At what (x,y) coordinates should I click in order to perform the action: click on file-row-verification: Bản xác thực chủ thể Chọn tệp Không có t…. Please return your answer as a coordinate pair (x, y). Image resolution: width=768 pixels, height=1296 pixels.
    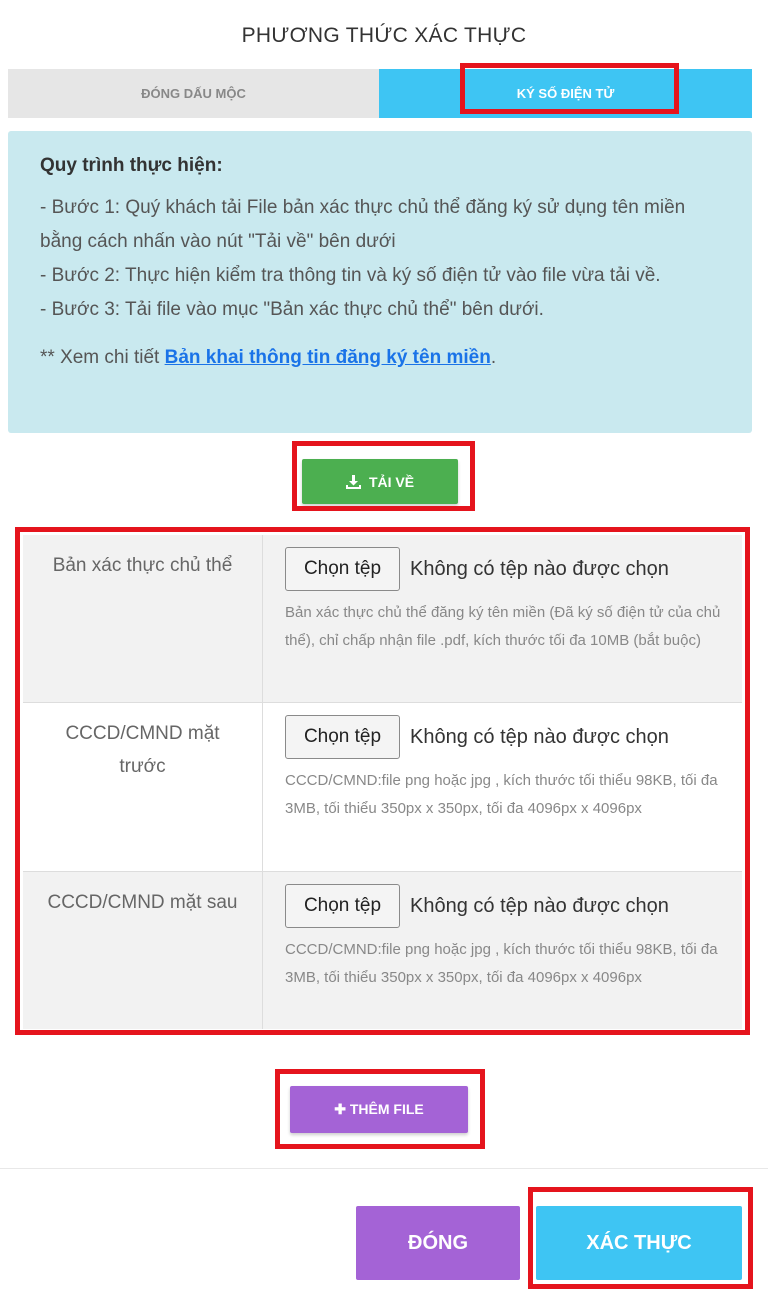
    Looking at the image, I should click on (382, 618).